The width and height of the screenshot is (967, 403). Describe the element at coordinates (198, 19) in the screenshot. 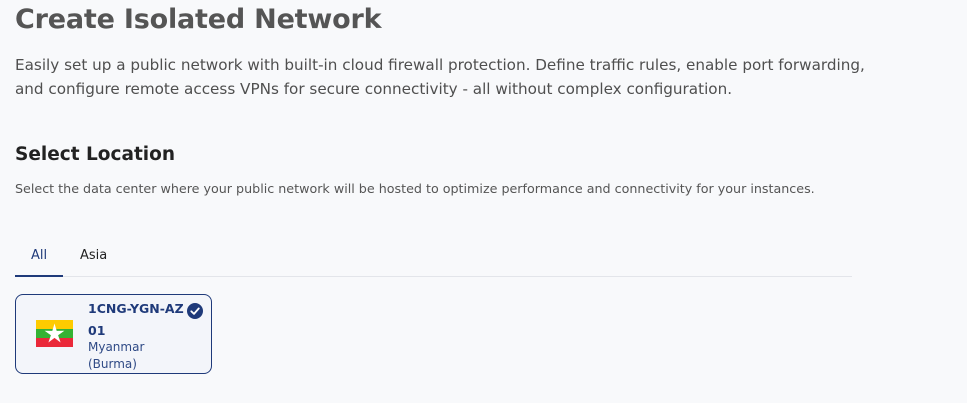

I see `page-title: Create Isolated Network` at that location.